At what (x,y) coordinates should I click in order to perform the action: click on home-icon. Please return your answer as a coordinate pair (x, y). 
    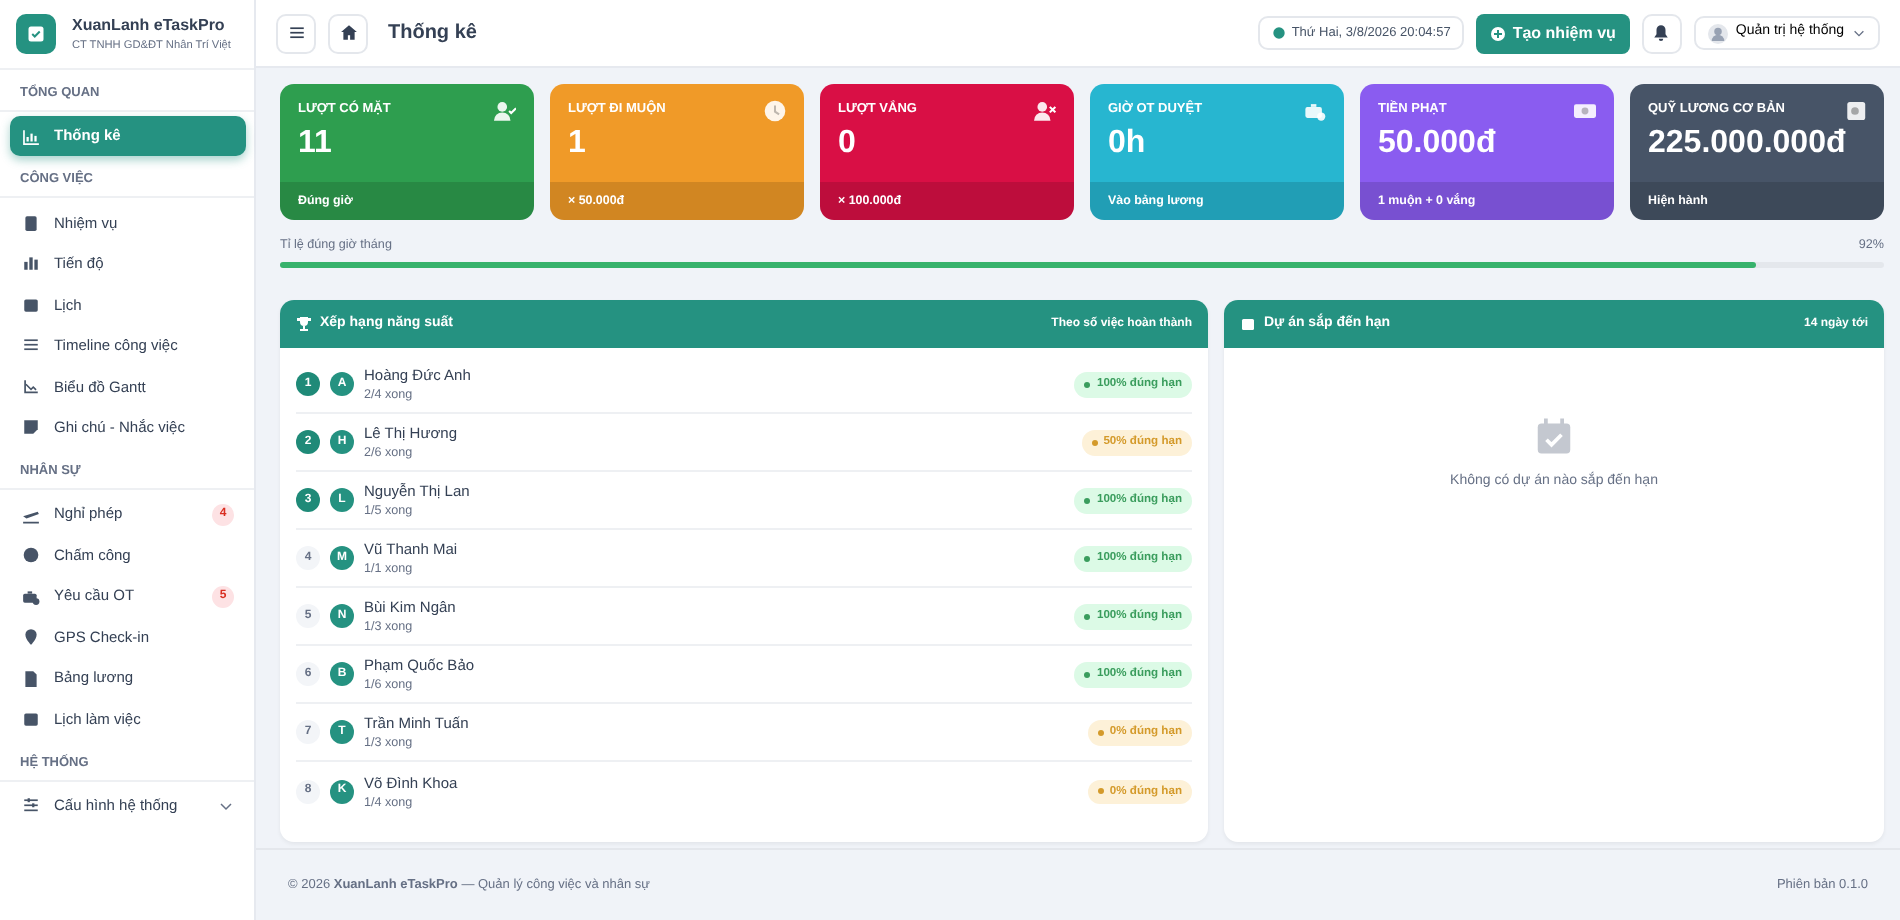
    Looking at the image, I should click on (348, 33).